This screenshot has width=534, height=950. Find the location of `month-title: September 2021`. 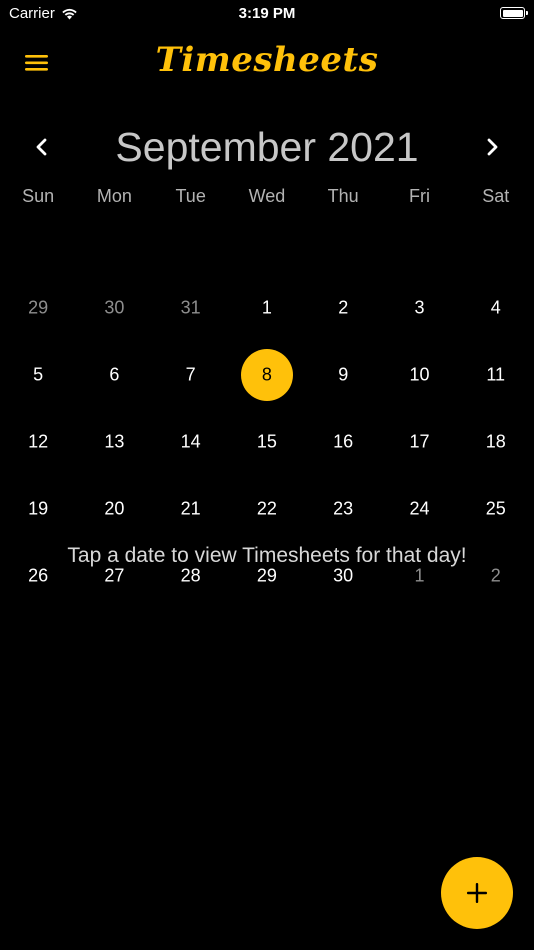

month-title: September 2021 is located at coordinates (267, 147).